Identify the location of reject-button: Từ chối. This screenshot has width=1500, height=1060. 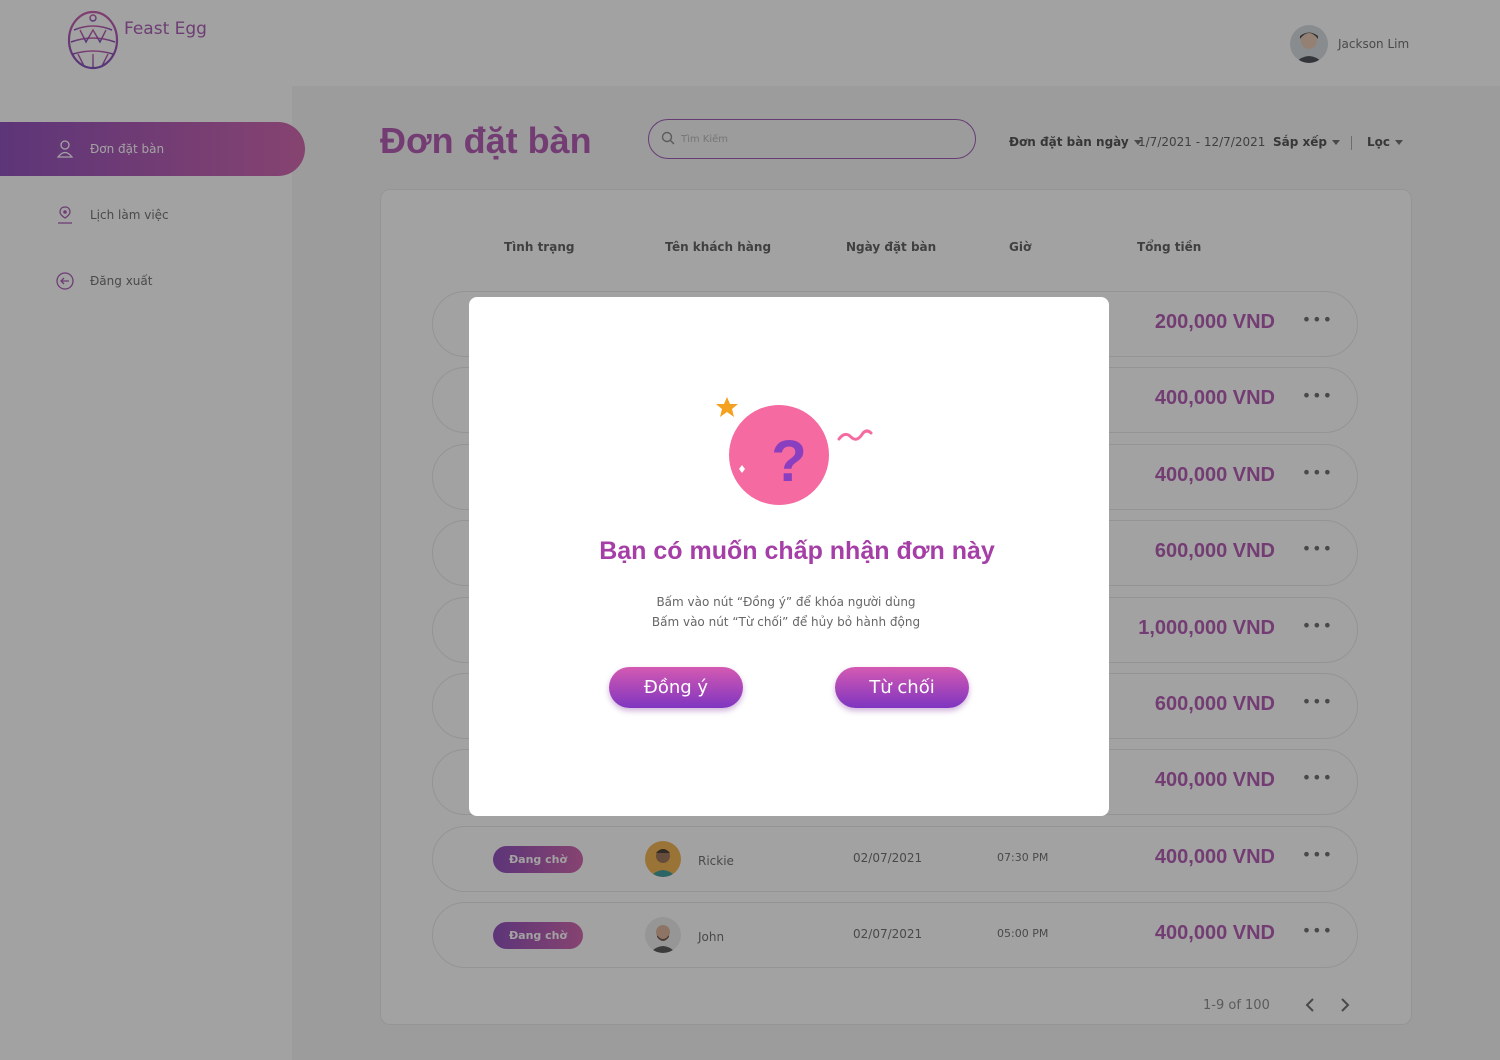
(902, 687).